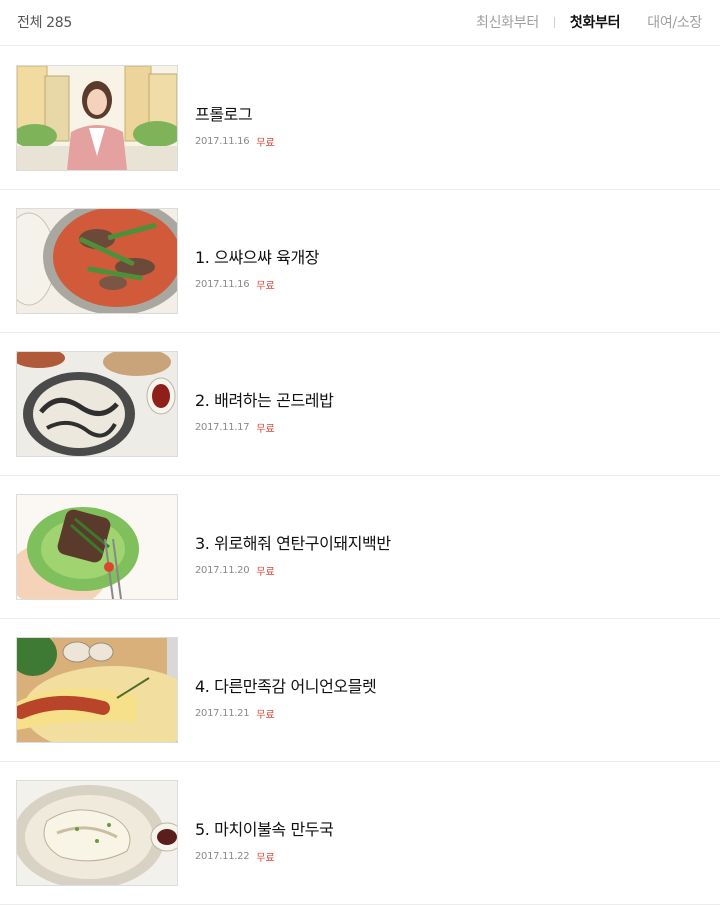 The height and width of the screenshot is (908, 720). What do you see at coordinates (222, 713) in the screenshot?
I see `episode-date: 2017.11.21` at bounding box center [222, 713].